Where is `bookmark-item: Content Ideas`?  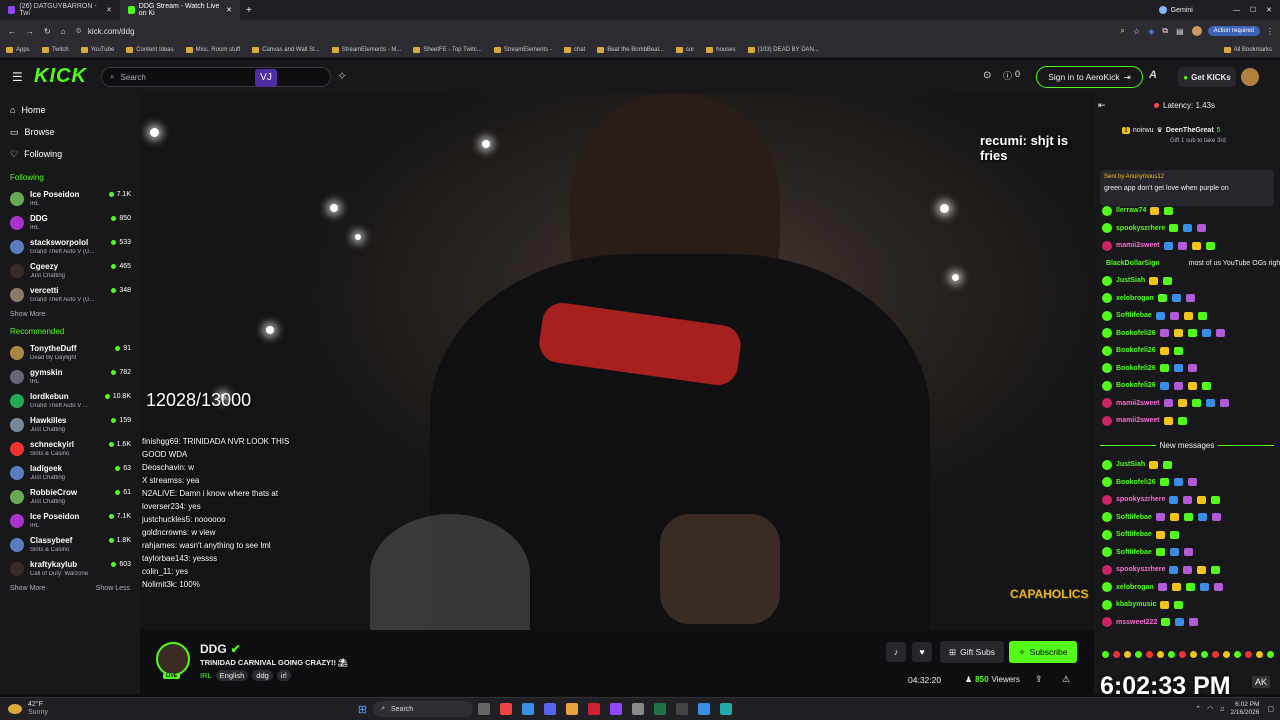 bookmark-item: Content Ideas is located at coordinates (150, 49).